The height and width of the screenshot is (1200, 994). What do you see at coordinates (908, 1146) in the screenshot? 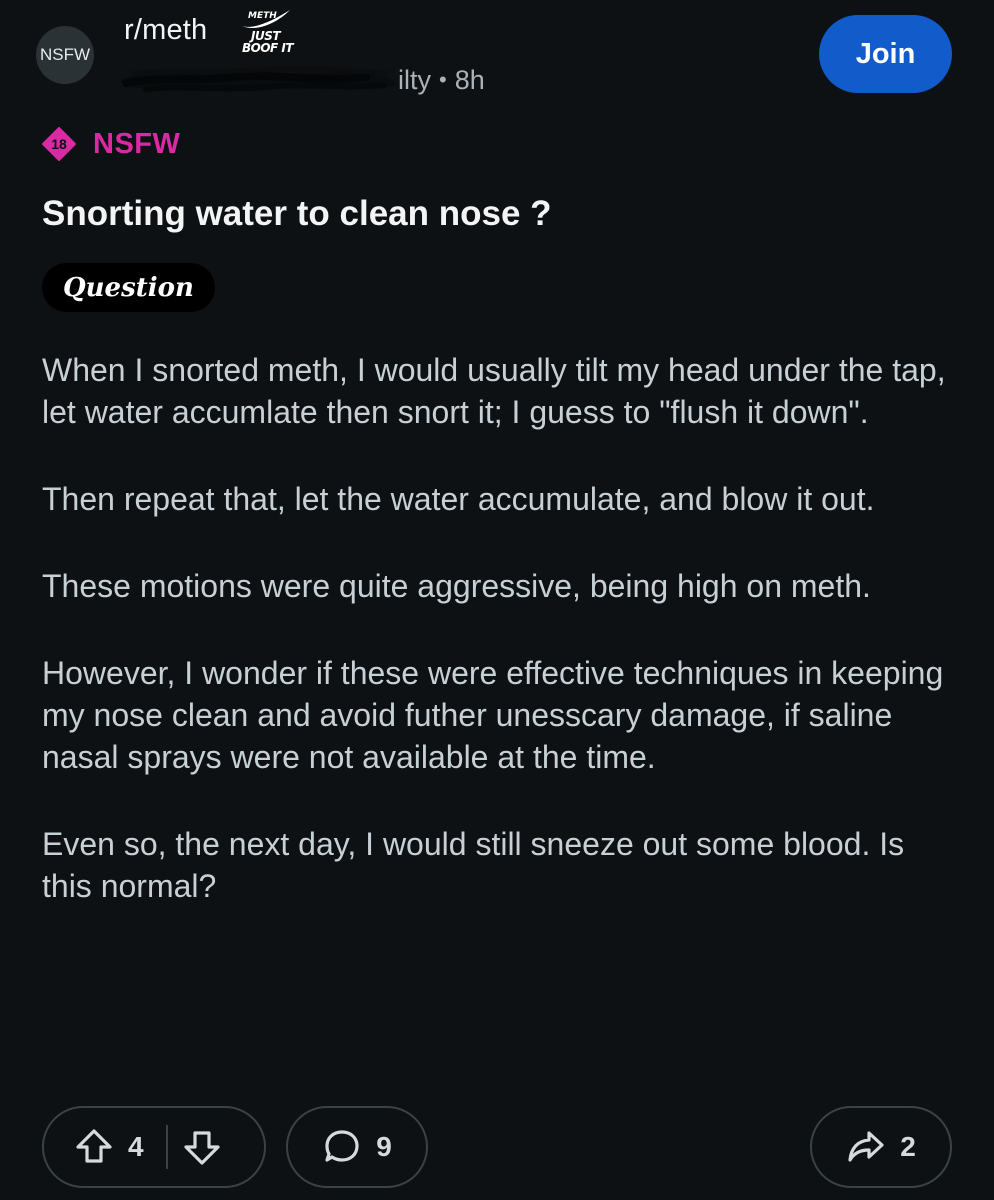
I see `share-count: 2` at bounding box center [908, 1146].